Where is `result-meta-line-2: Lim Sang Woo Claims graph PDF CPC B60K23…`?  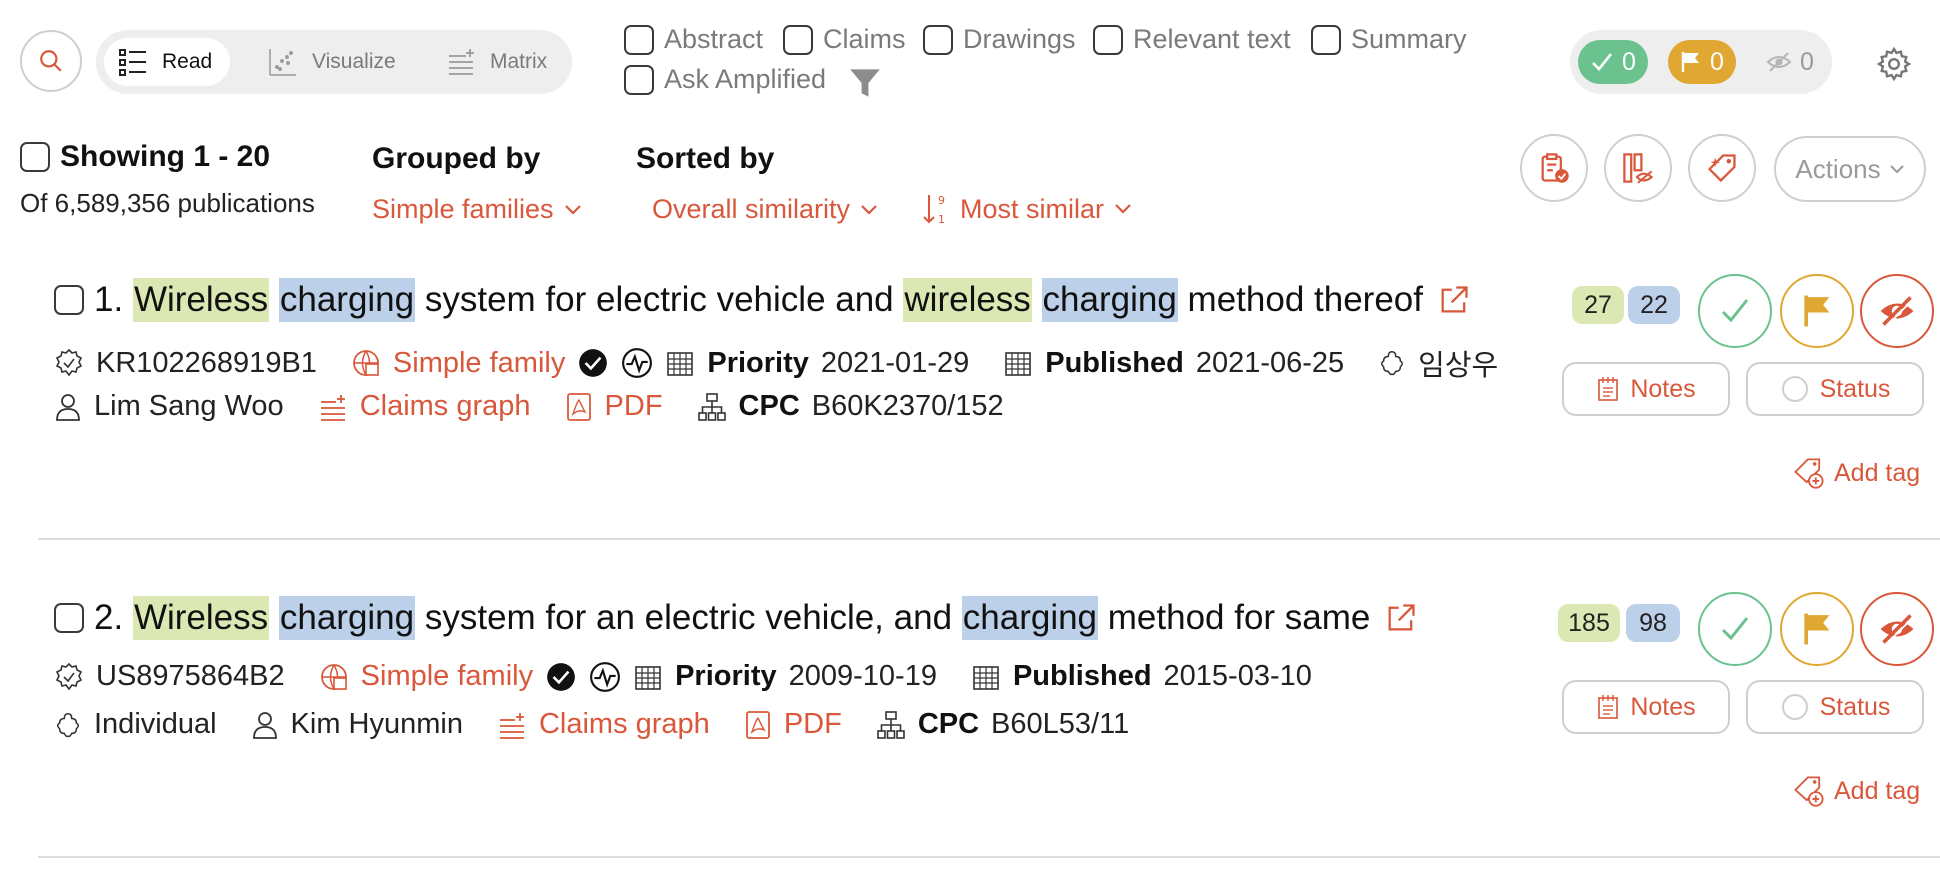 result-meta-line-2: Lim Sang Woo Claims graph PDF CPC B60K23… is located at coordinates (529, 406).